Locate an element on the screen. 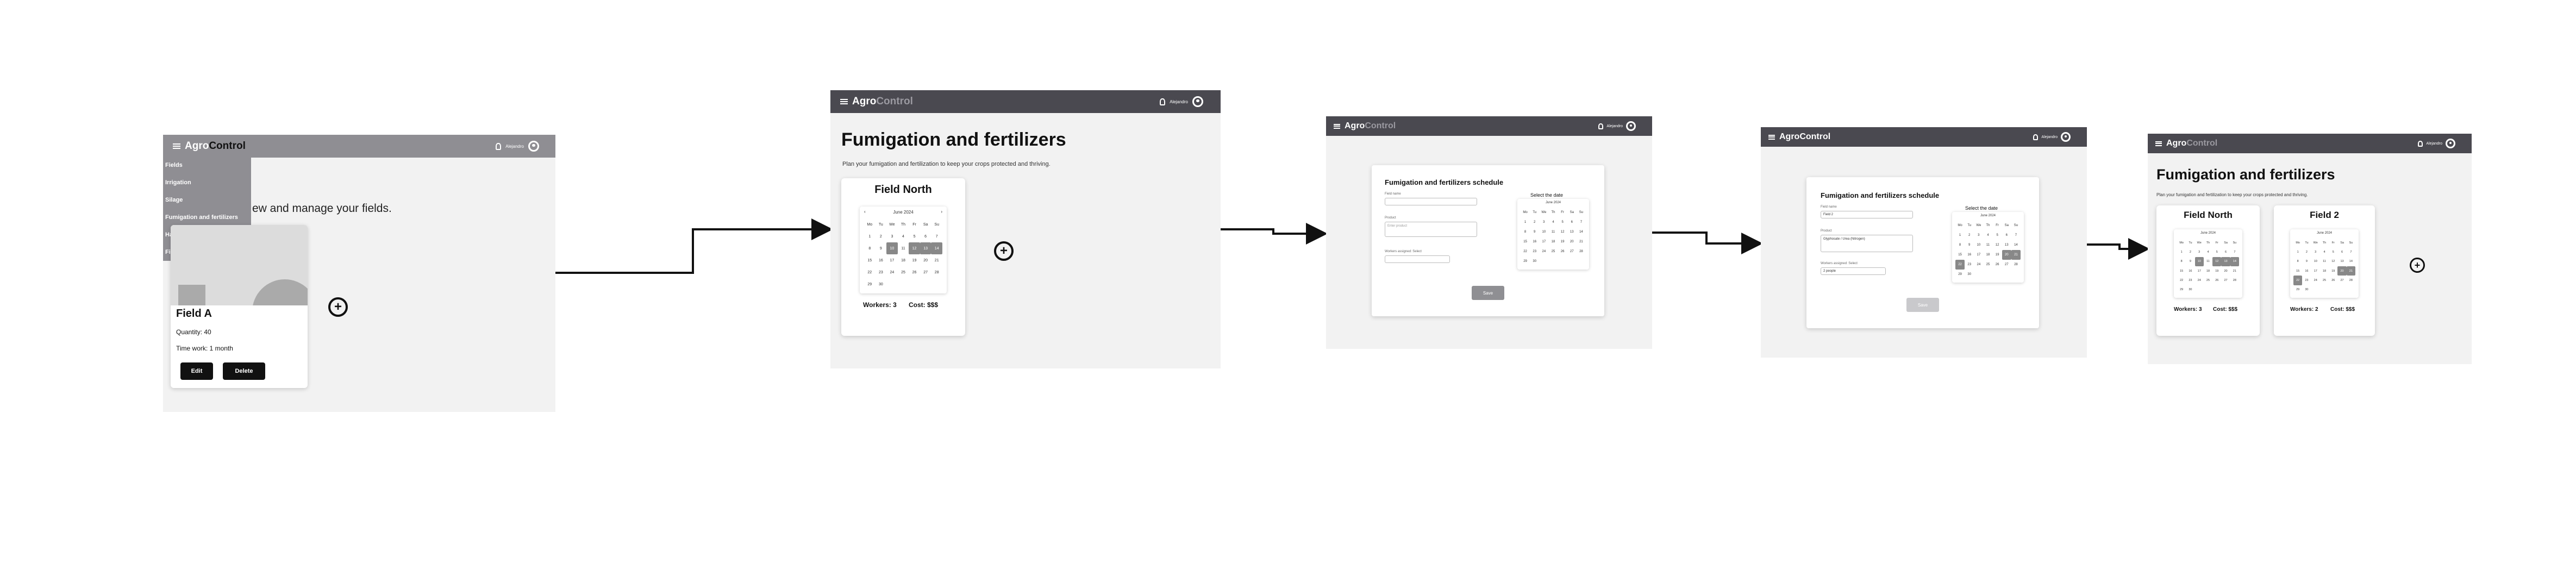  calendar-day: 11 is located at coordinates (2208, 261).